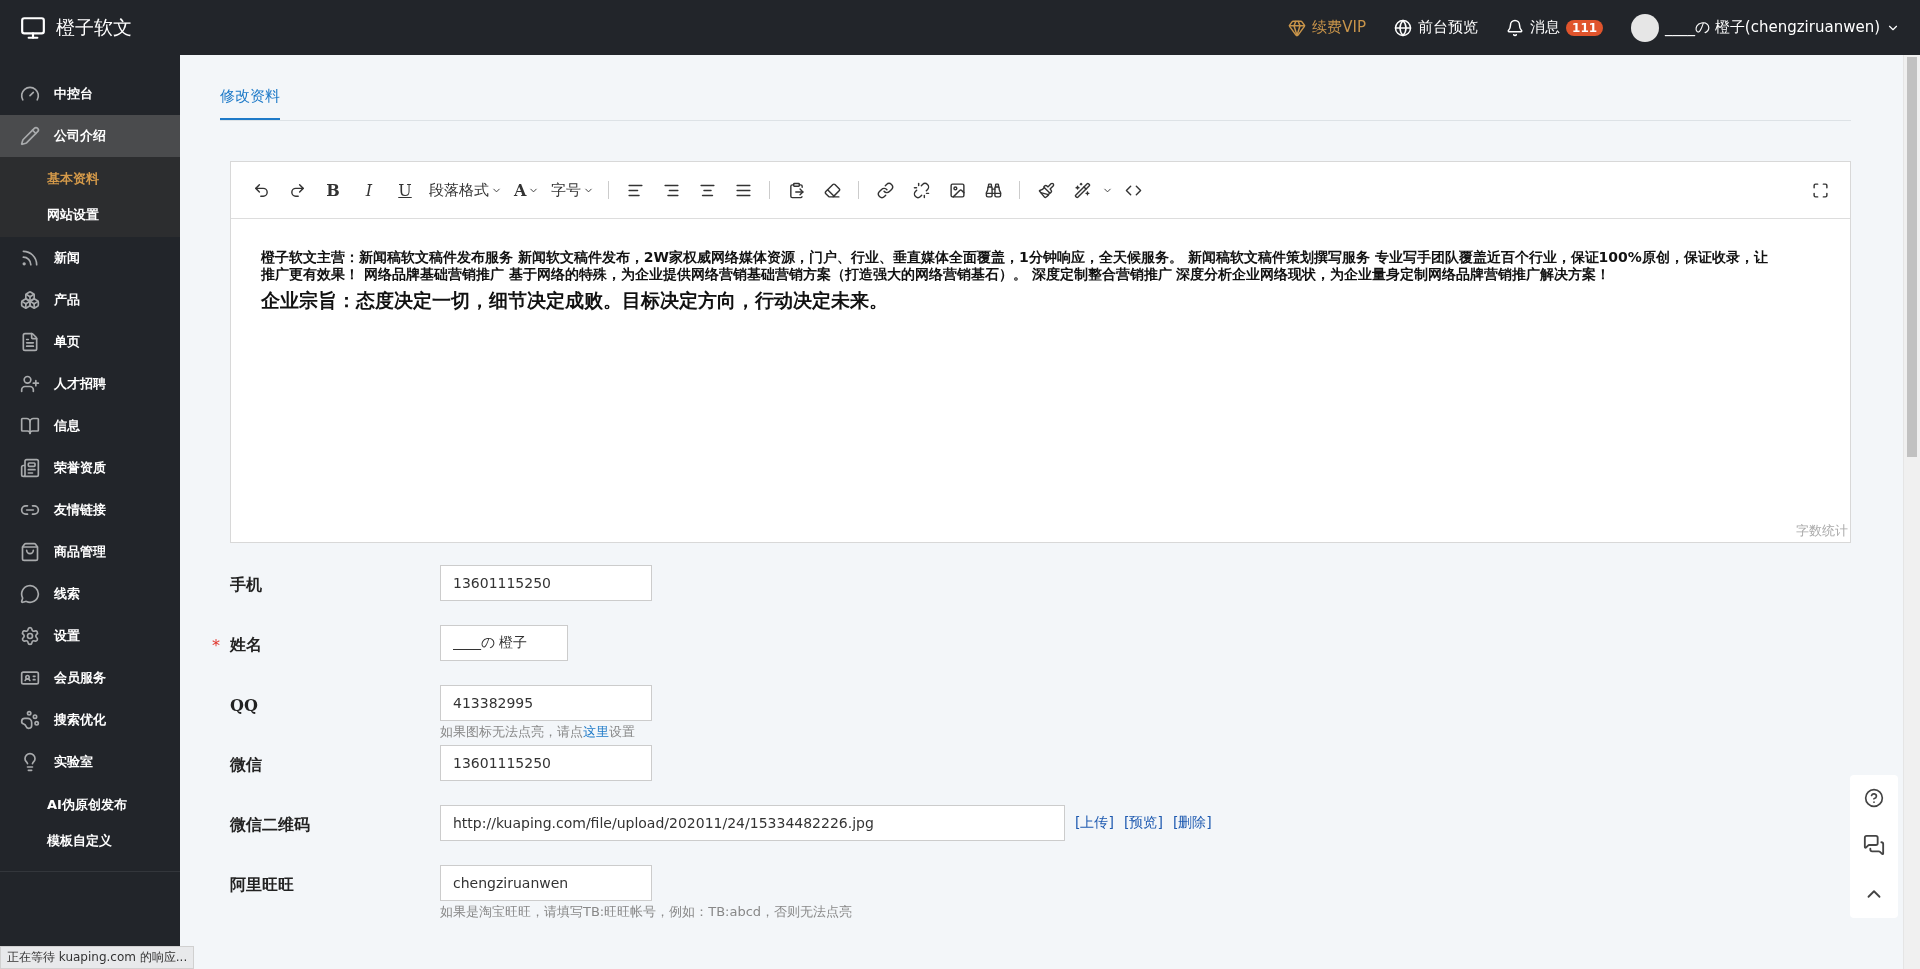 This screenshot has height=969, width=1920. I want to click on paw-icon, so click(30, 720).